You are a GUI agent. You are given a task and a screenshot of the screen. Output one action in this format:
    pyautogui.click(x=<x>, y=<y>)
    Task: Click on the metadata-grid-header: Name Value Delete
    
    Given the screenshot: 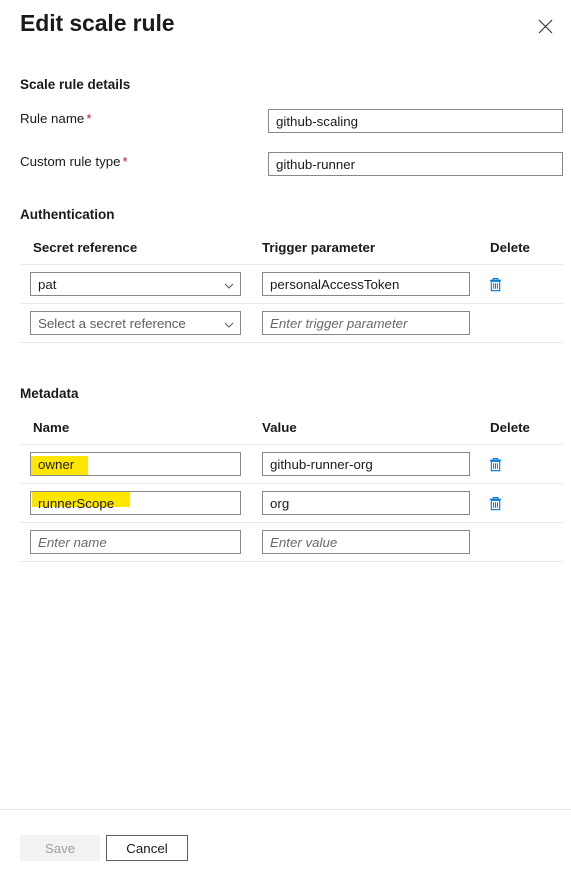 What is the action you would take?
    pyautogui.click(x=291, y=430)
    